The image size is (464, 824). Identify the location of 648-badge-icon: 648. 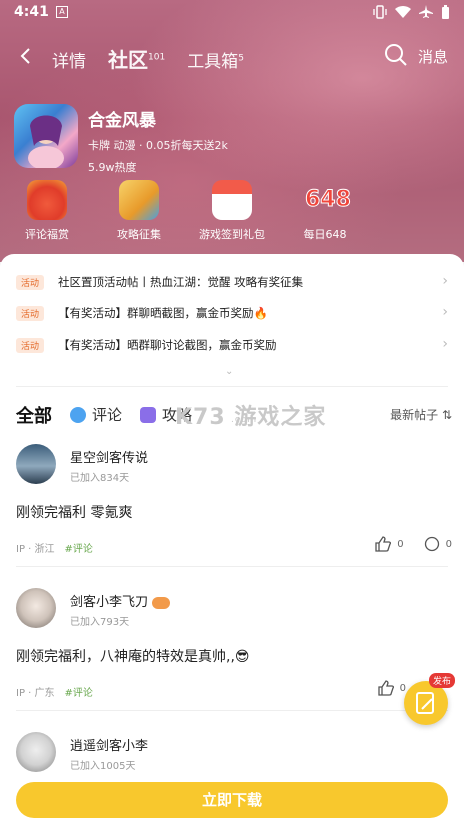
(328, 200).